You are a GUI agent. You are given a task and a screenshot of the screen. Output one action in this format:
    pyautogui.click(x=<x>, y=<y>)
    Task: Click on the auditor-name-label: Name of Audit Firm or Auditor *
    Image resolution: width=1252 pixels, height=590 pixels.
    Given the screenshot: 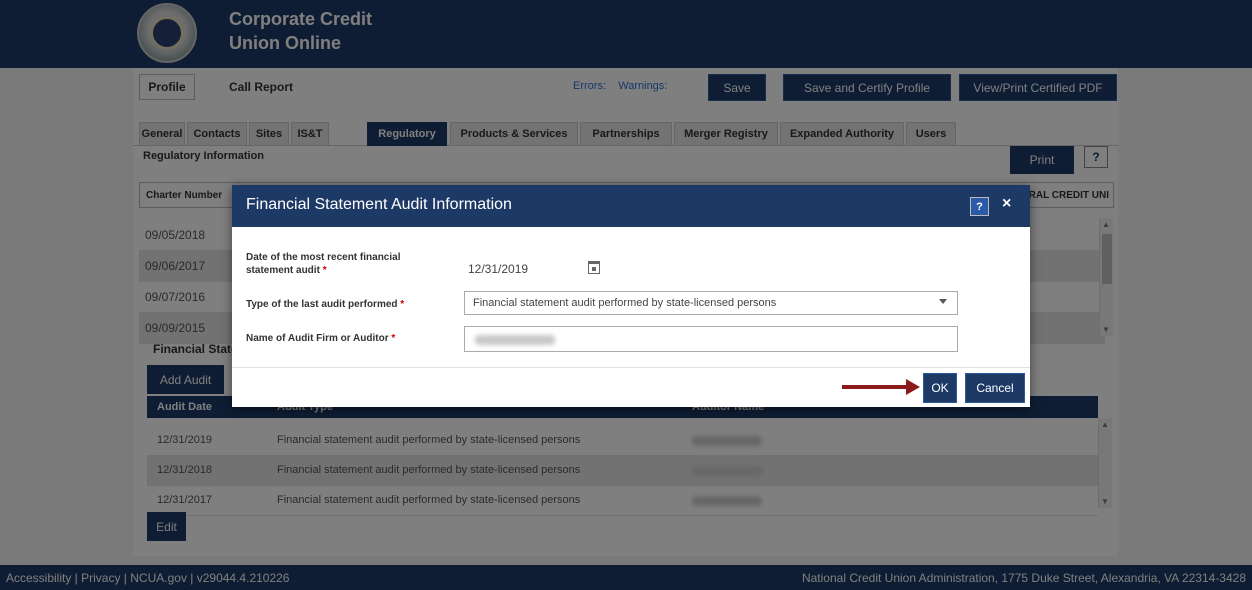 What is the action you would take?
    pyautogui.click(x=320, y=338)
    